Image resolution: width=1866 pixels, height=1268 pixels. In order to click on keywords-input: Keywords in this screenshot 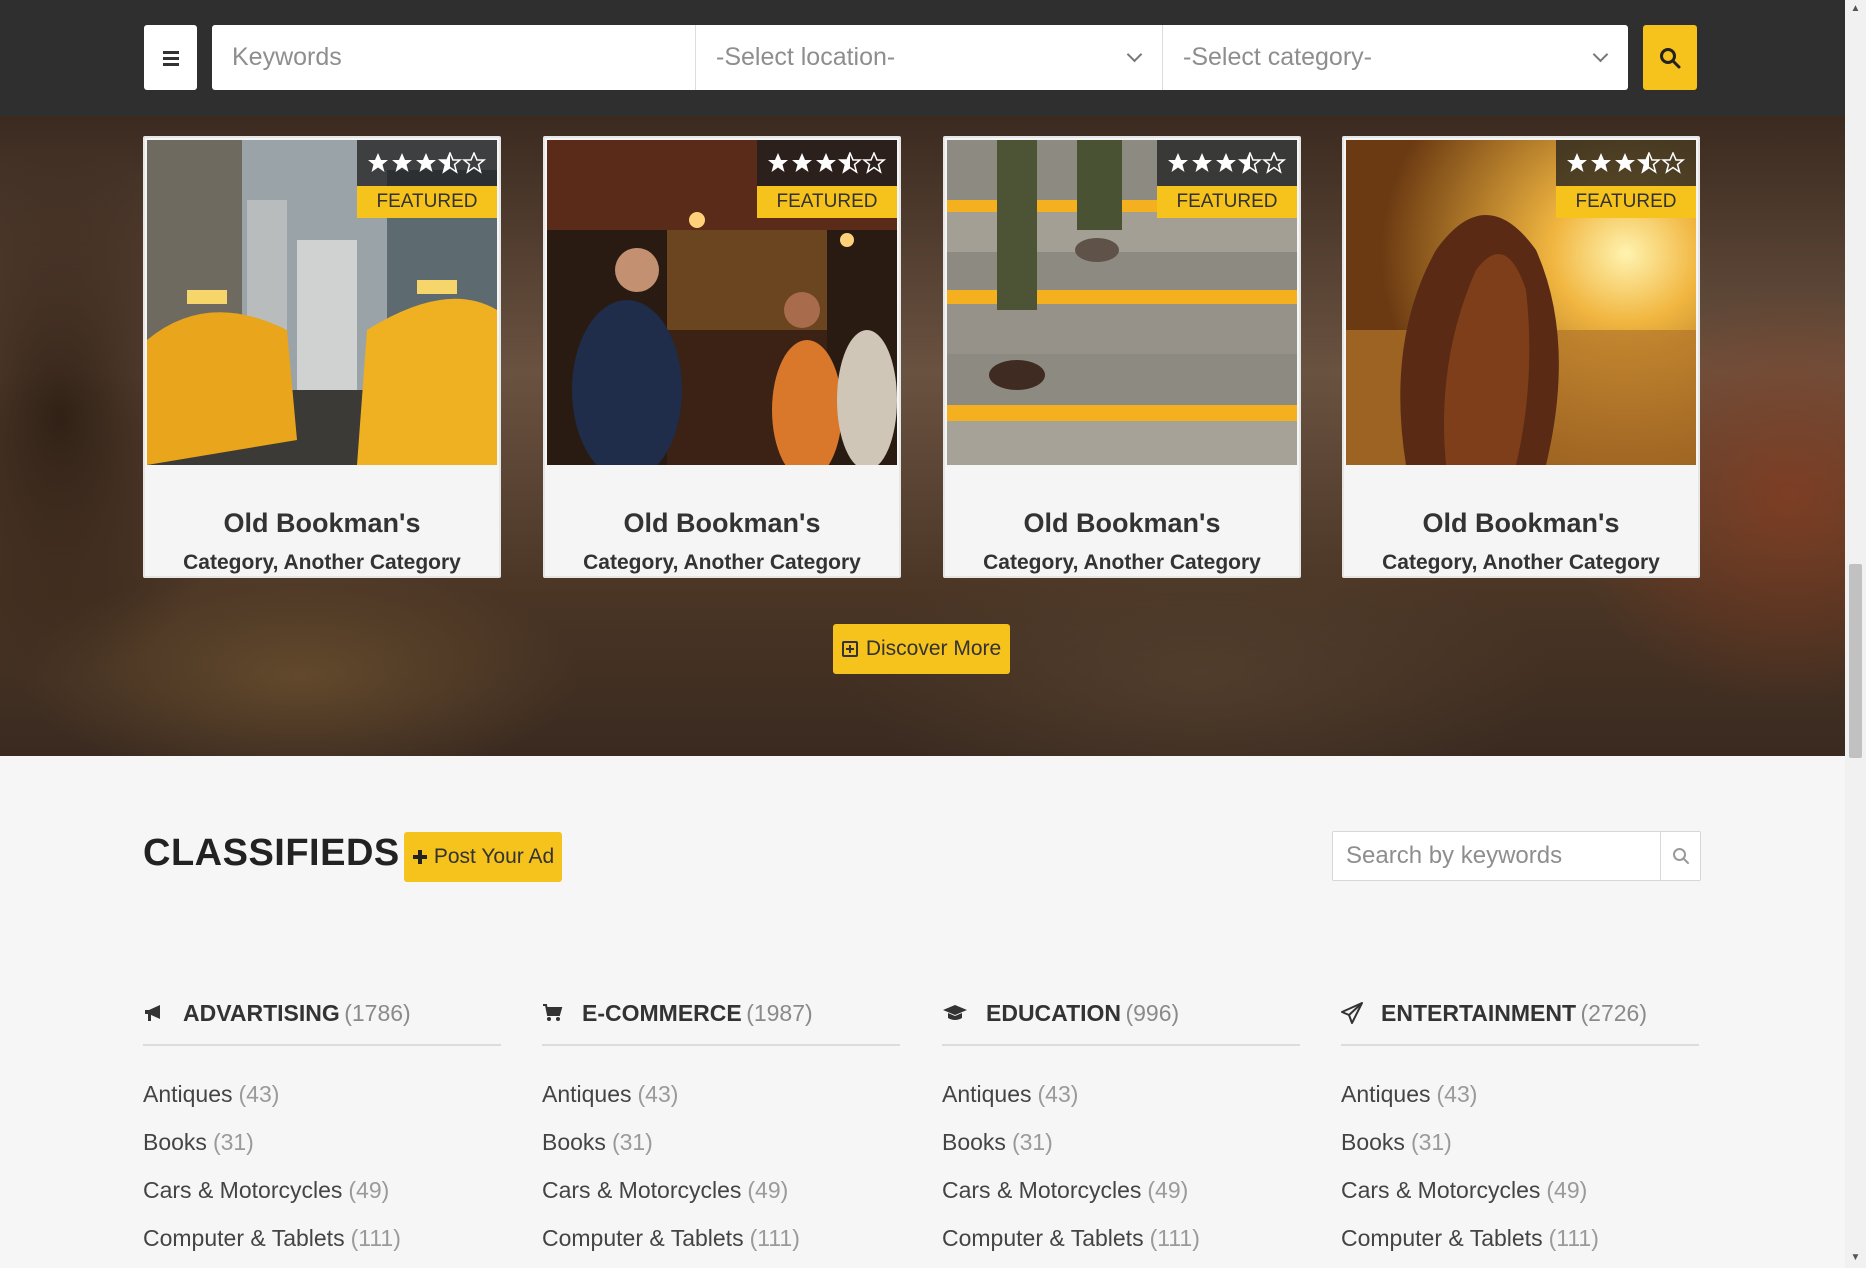, I will do `click(453, 57)`.